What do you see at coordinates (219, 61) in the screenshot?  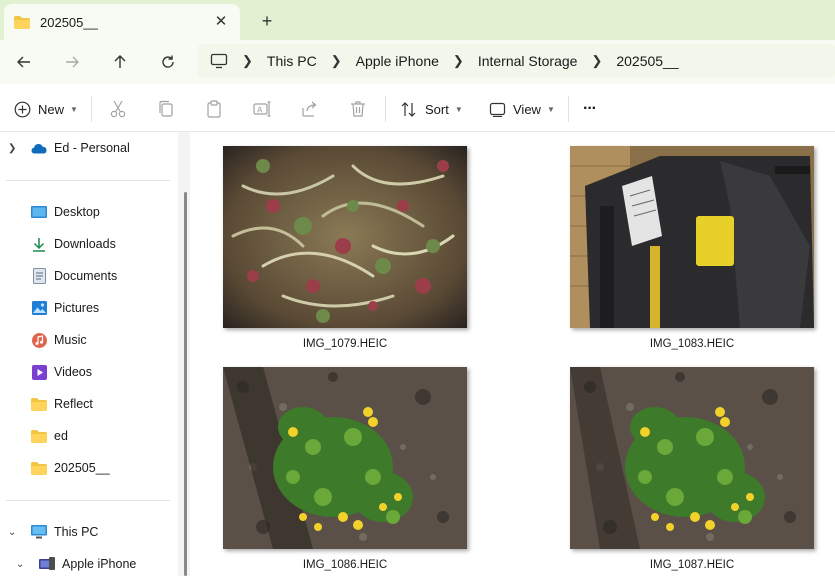 I see `computer-icon` at bounding box center [219, 61].